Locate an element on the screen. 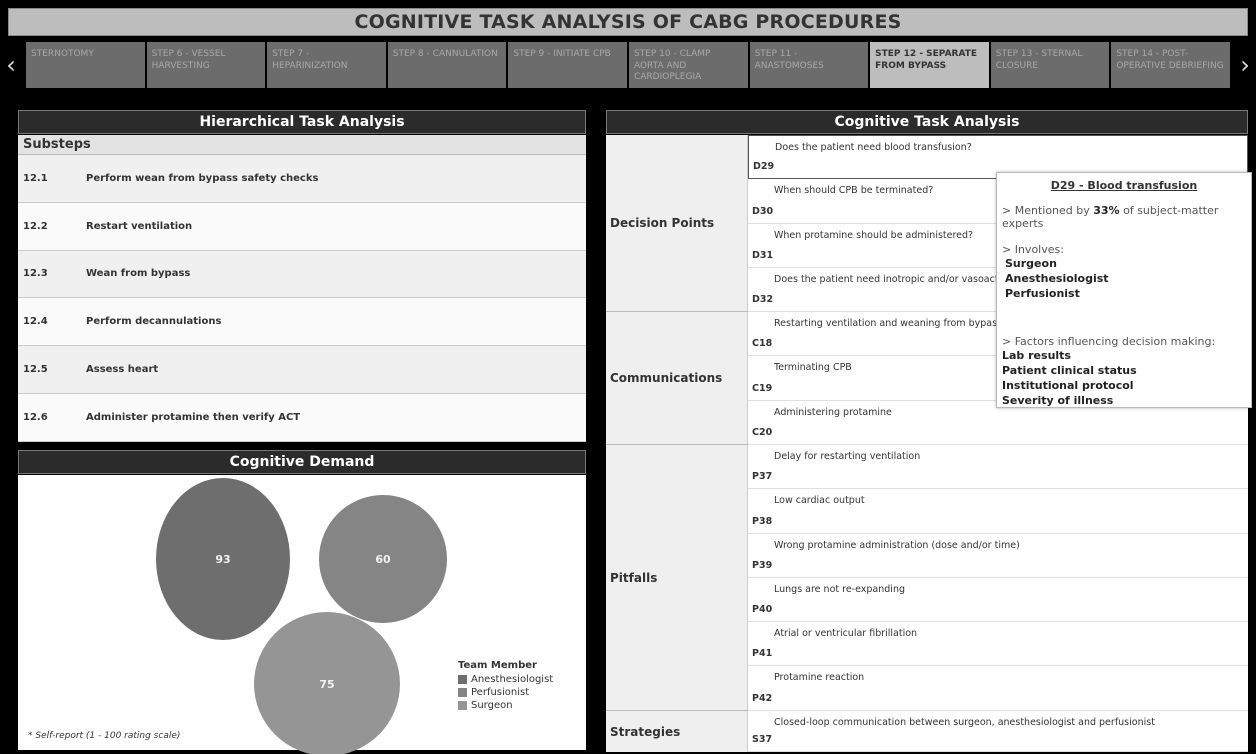 This screenshot has width=1256, height=754. bubble-perfusionist: 60 is located at coordinates (383, 559).